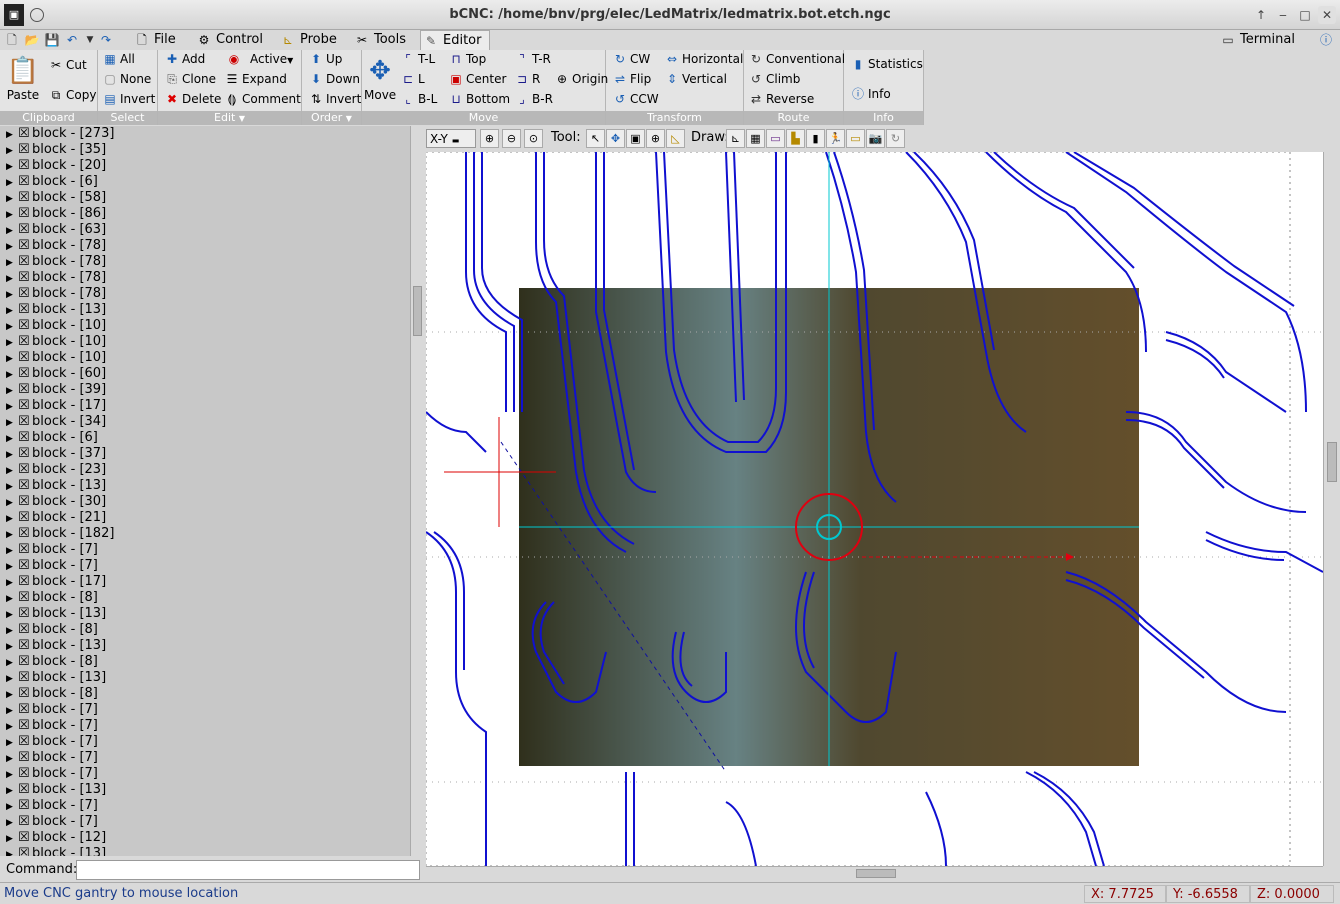  I want to click on draw-rapid-icon: 🏃, so click(835, 138).